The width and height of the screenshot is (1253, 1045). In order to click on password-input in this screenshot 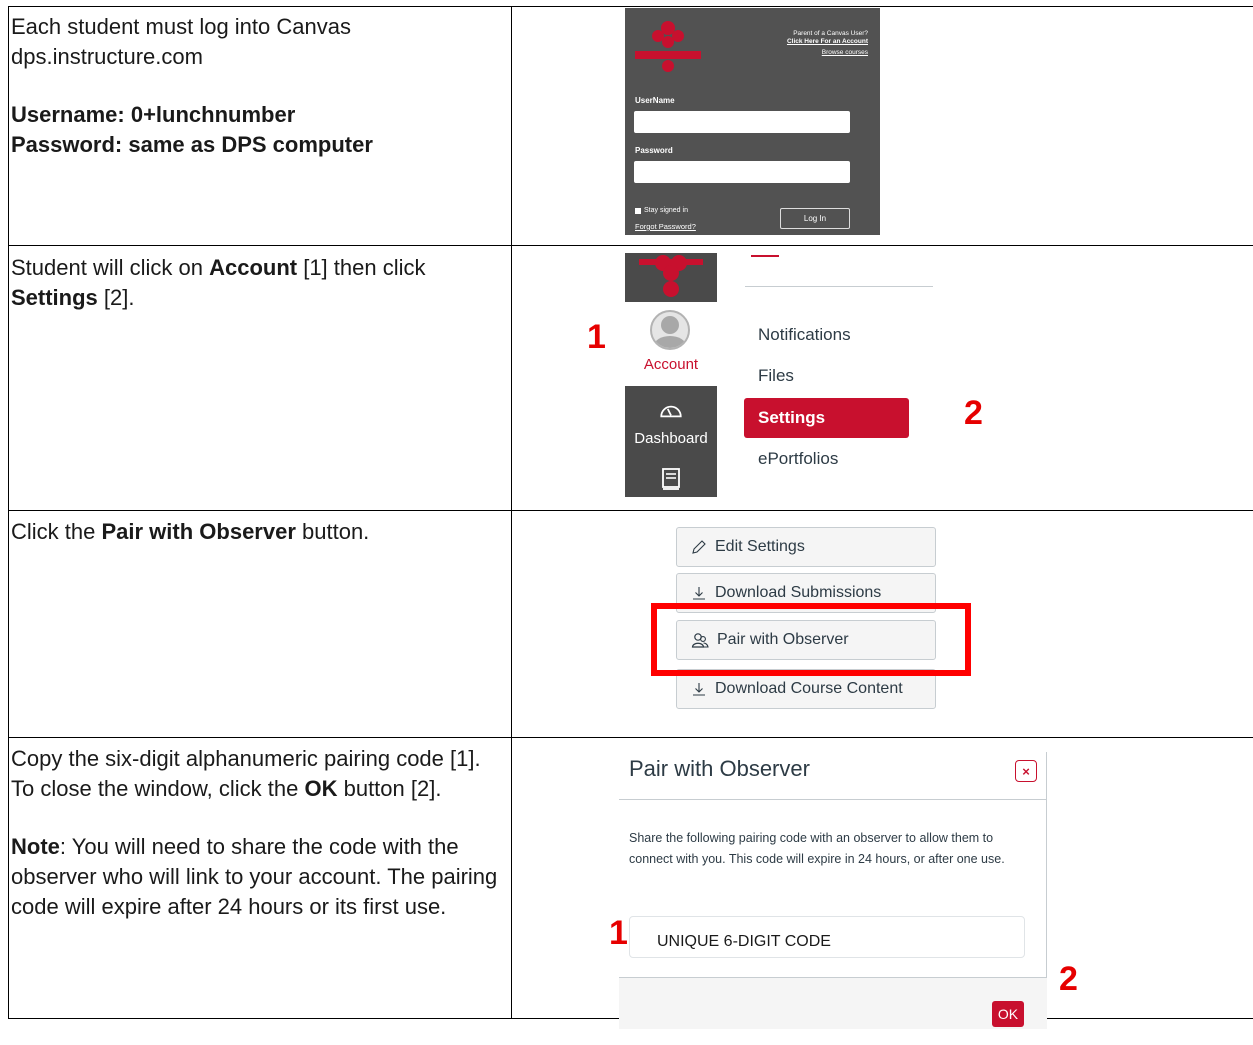, I will do `click(742, 172)`.